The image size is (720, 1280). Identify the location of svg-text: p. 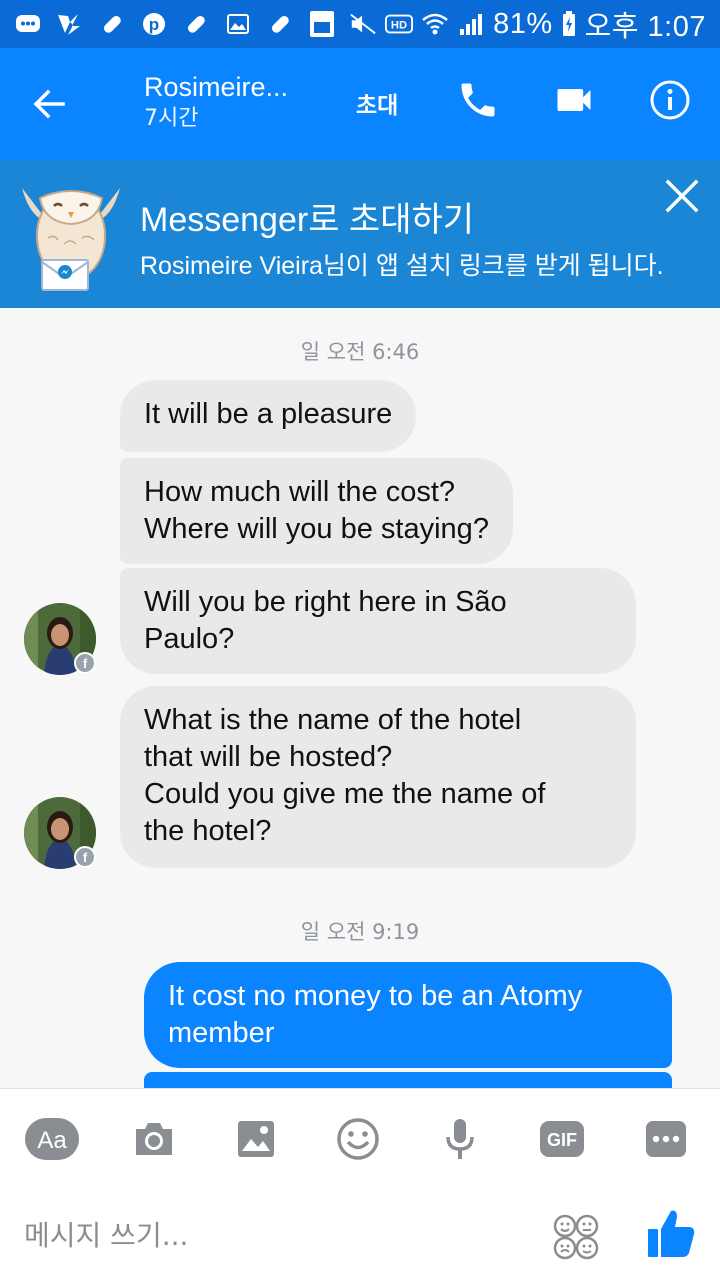
(154, 24).